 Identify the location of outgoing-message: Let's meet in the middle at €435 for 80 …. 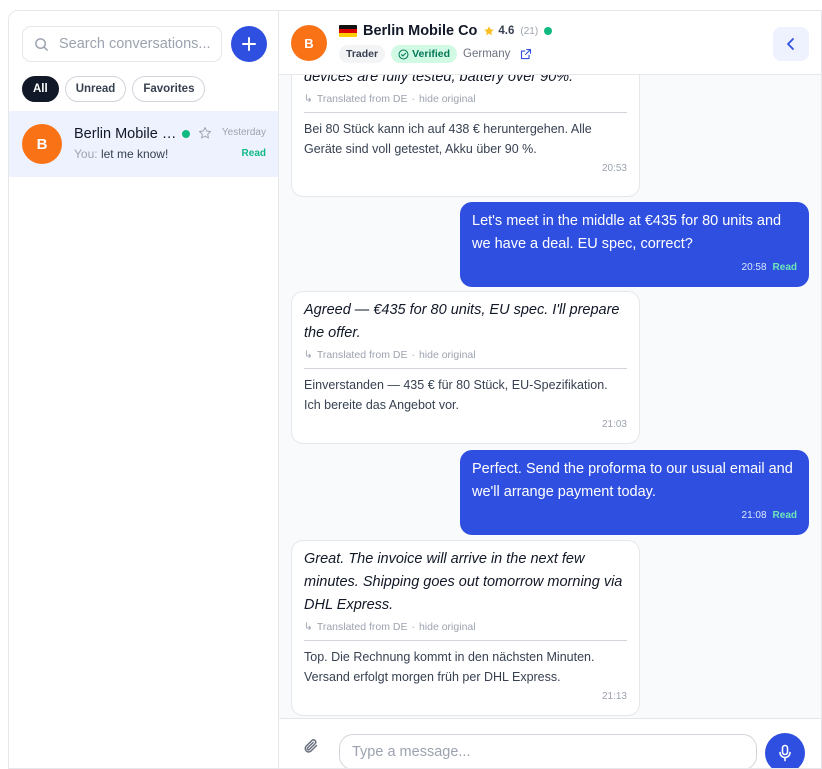
(634, 244).